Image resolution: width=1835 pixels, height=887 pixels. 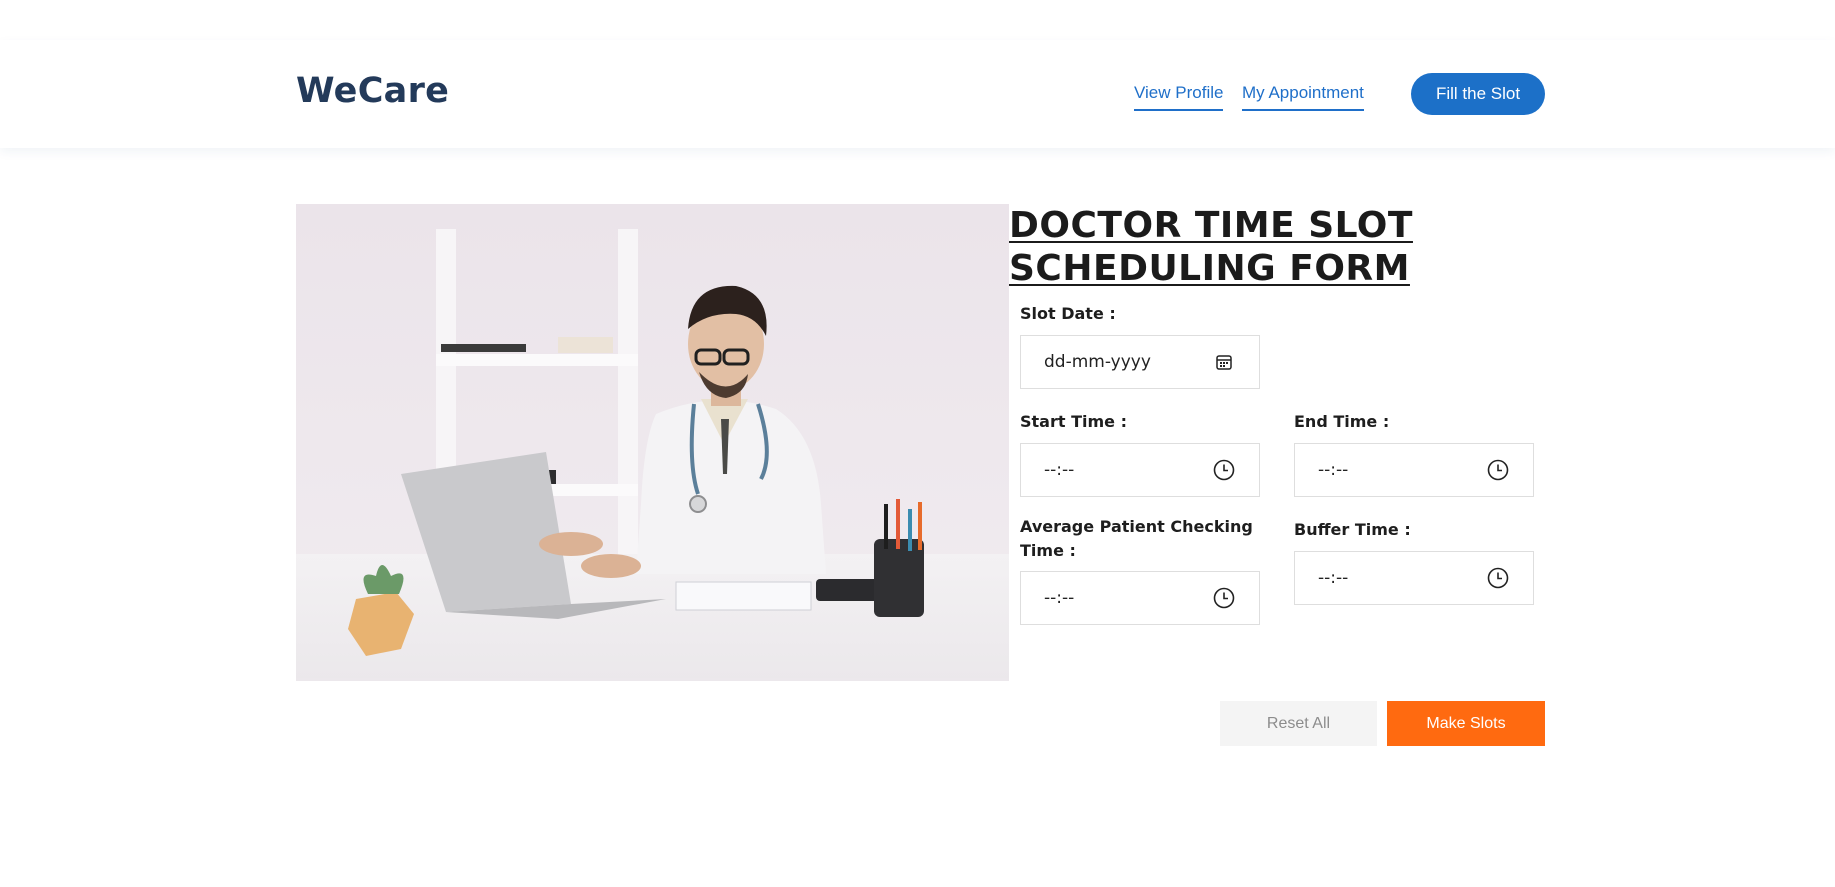 I want to click on slot-date-value: dd-mm-yyyy, so click(x=1097, y=362).